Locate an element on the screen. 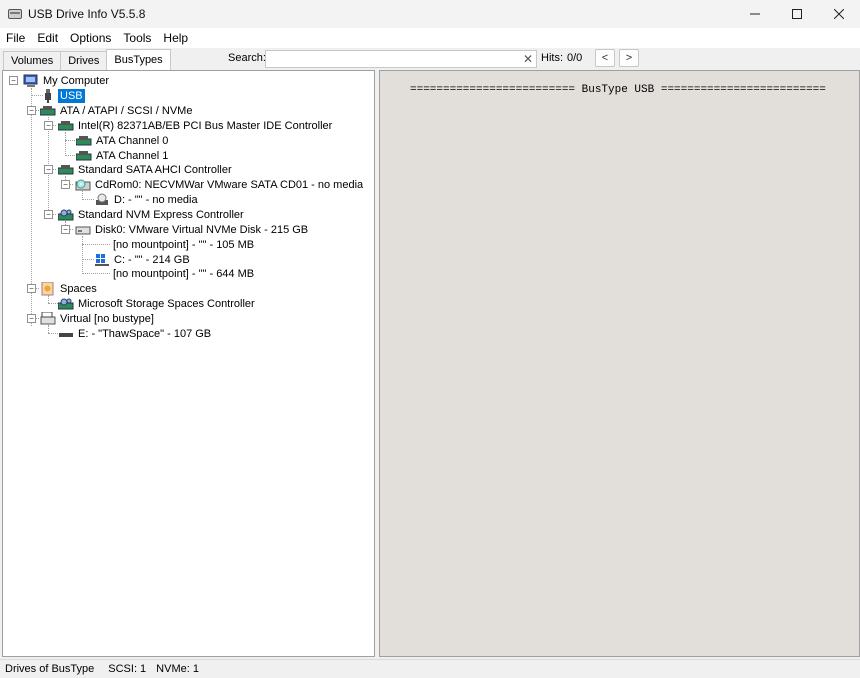  minimize-button is located at coordinates (755, 14).